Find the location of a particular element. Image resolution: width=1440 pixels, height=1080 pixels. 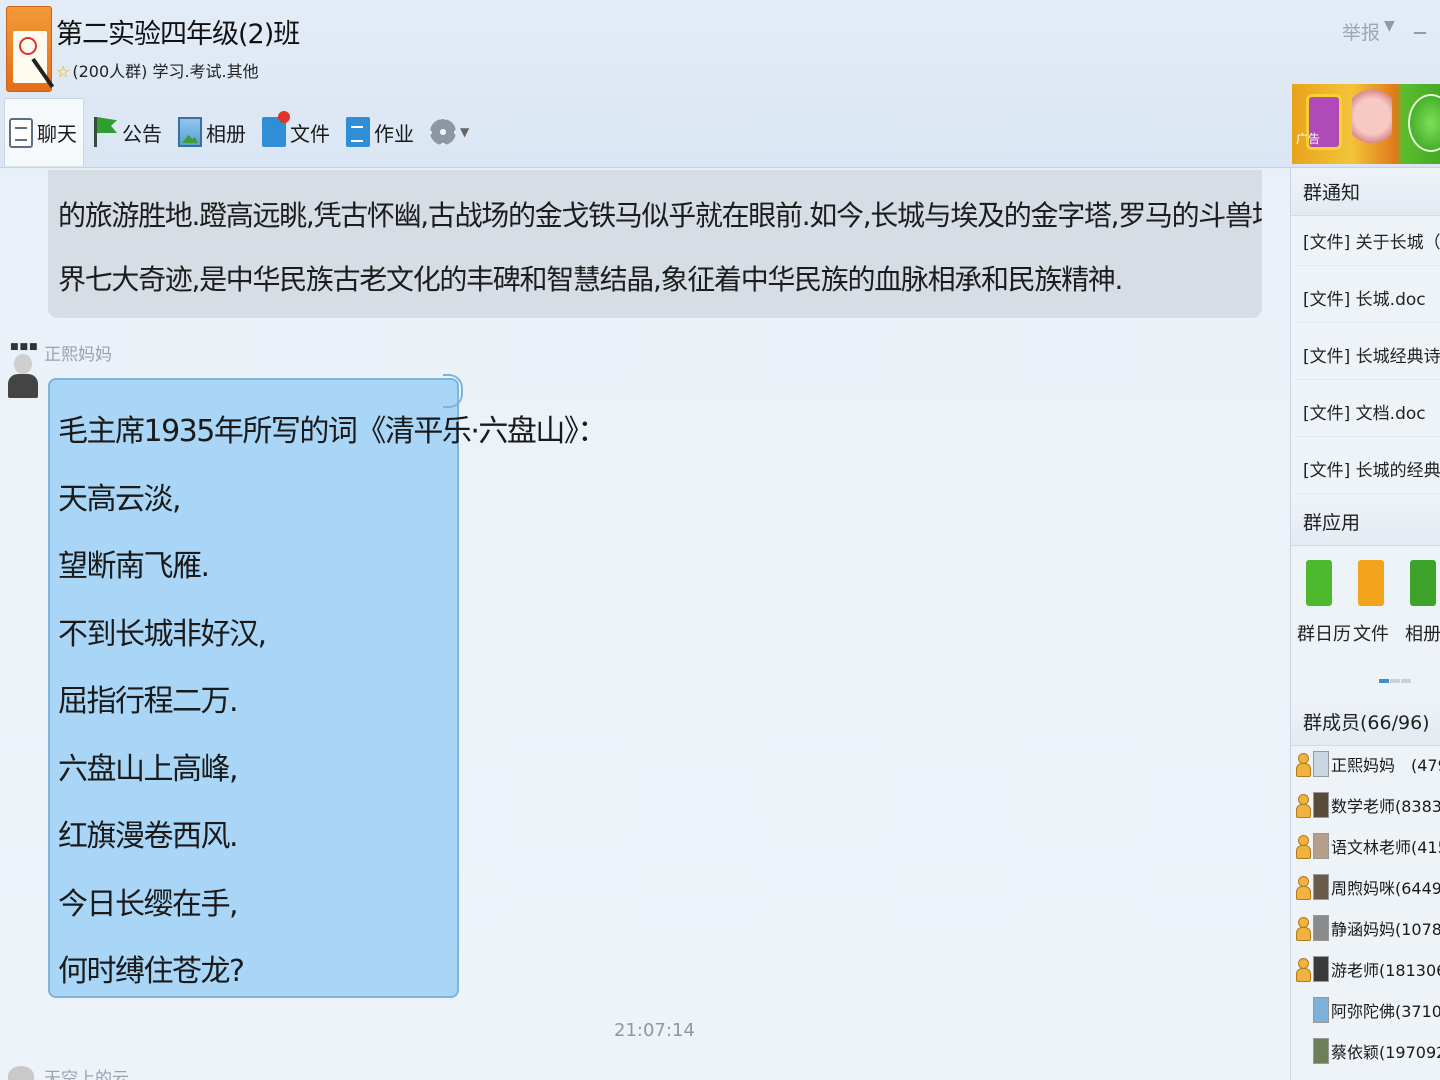

member-name: 静涵妈妈(107837392 is located at coordinates (1385, 929).